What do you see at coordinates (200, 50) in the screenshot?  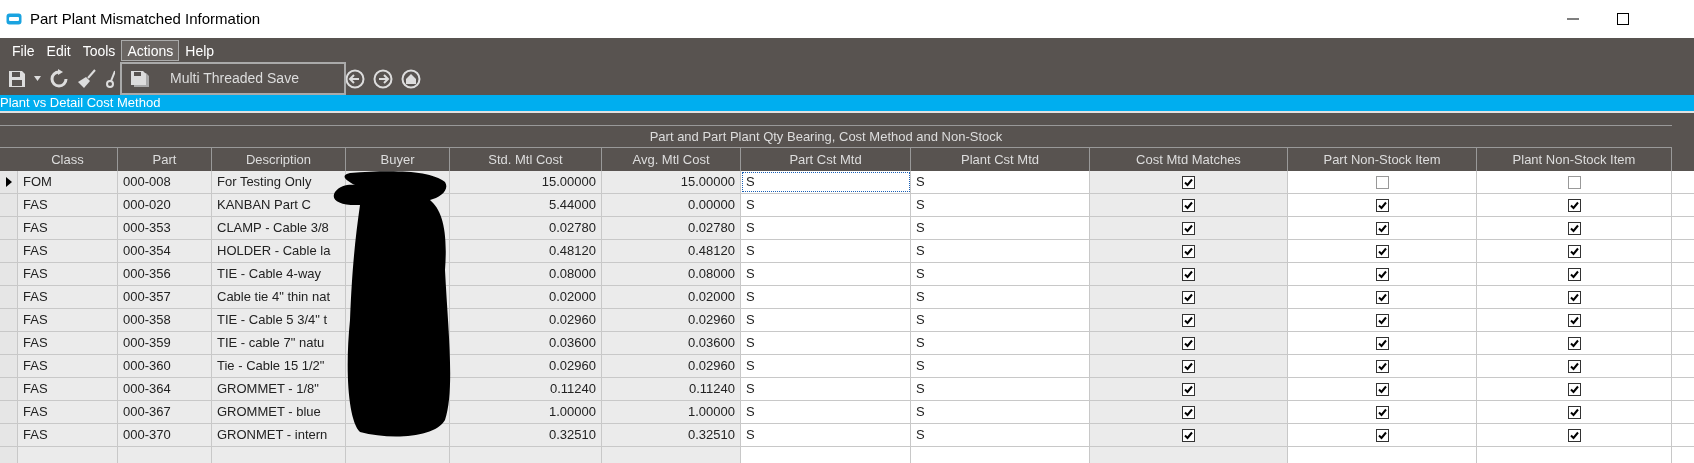 I see `menu-item: Help` at bounding box center [200, 50].